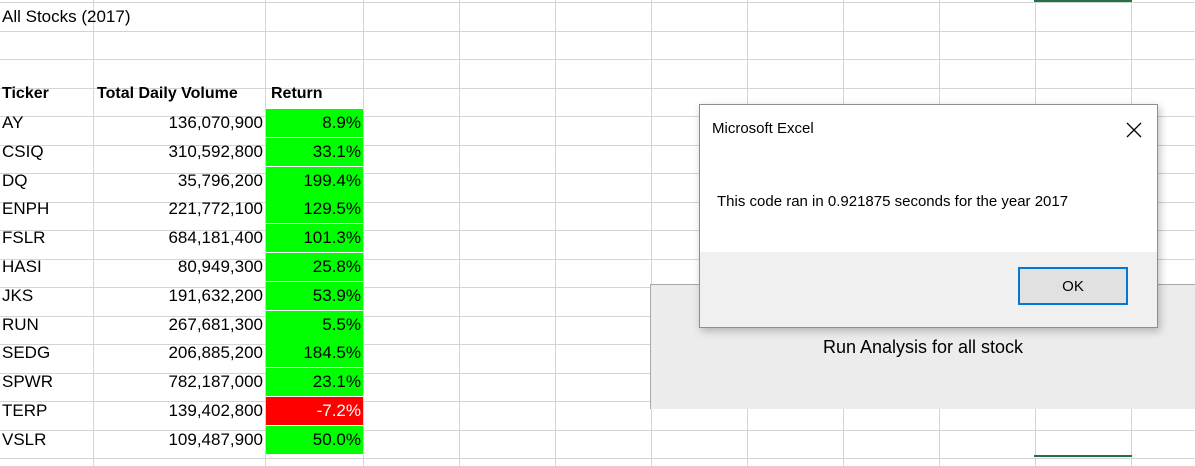 The image size is (1195, 466). I want to click on return-cell: 5.5%, so click(314, 324).